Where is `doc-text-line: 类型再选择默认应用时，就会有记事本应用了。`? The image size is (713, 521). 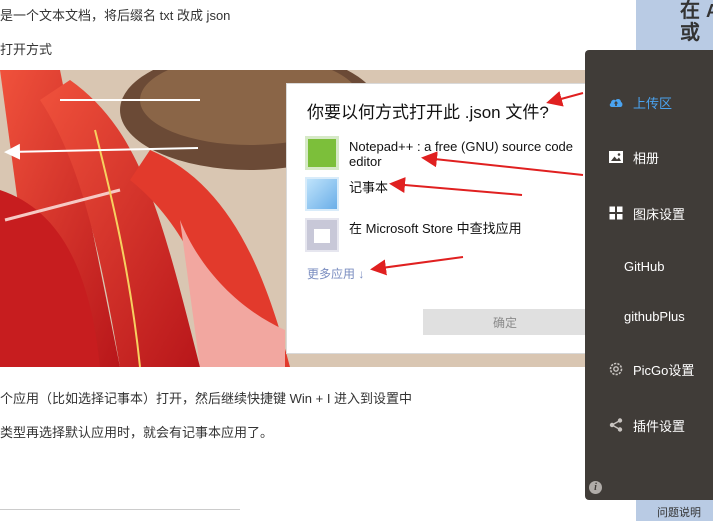 doc-text-line: 类型再选择默认应用时，就会有记事本应用了。 is located at coordinates (137, 432).